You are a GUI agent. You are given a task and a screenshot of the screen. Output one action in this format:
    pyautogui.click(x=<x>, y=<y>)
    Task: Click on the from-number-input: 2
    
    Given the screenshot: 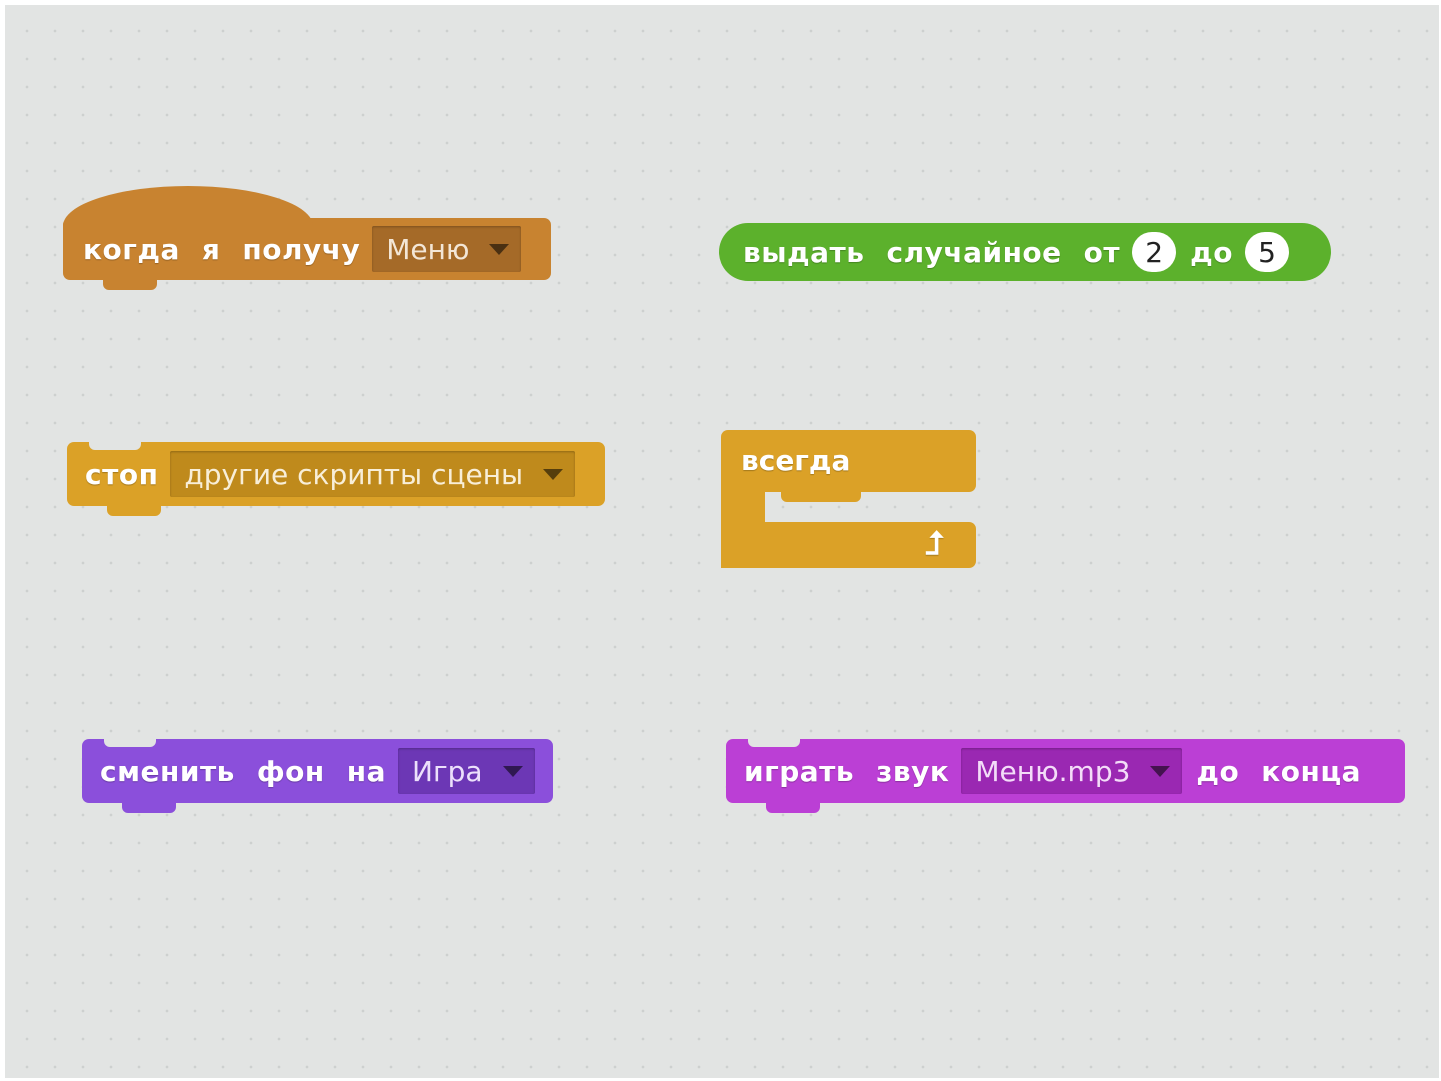 What is the action you would take?
    pyautogui.click(x=1154, y=252)
    